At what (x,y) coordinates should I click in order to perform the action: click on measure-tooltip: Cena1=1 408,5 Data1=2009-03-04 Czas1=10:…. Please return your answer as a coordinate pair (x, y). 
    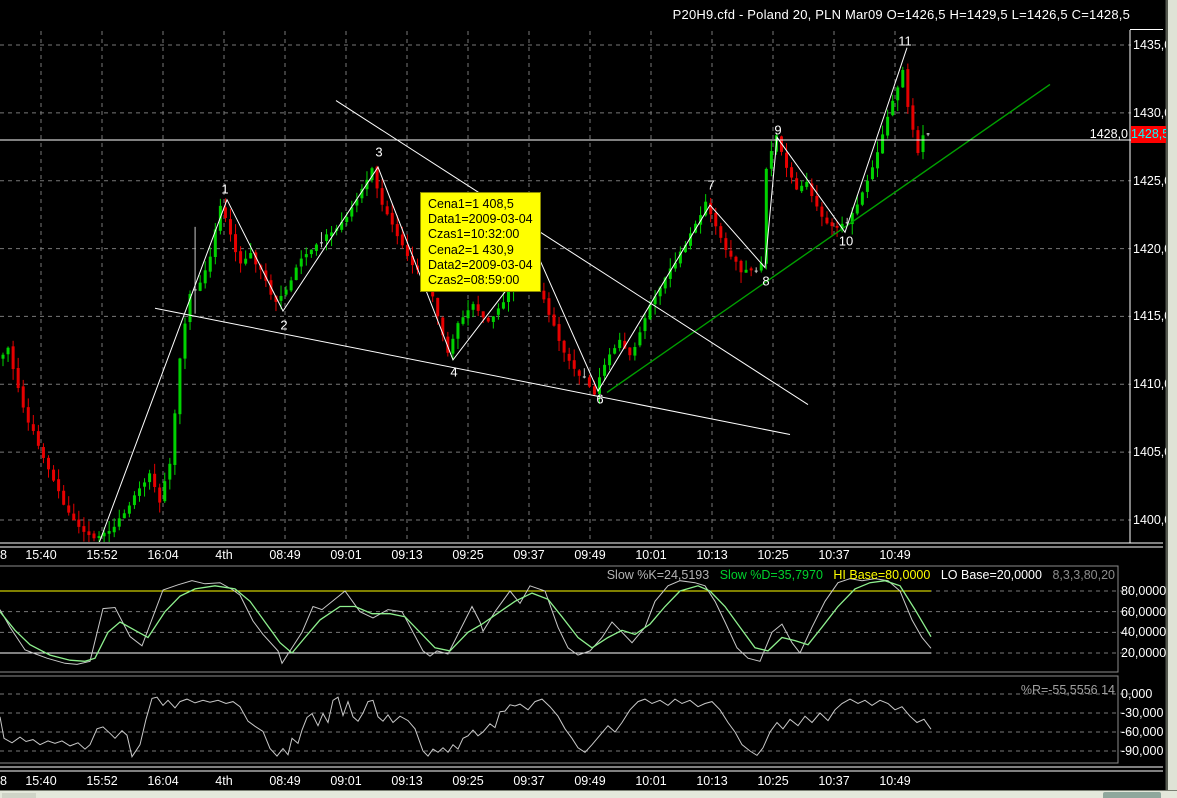
    Looking at the image, I should click on (480, 242).